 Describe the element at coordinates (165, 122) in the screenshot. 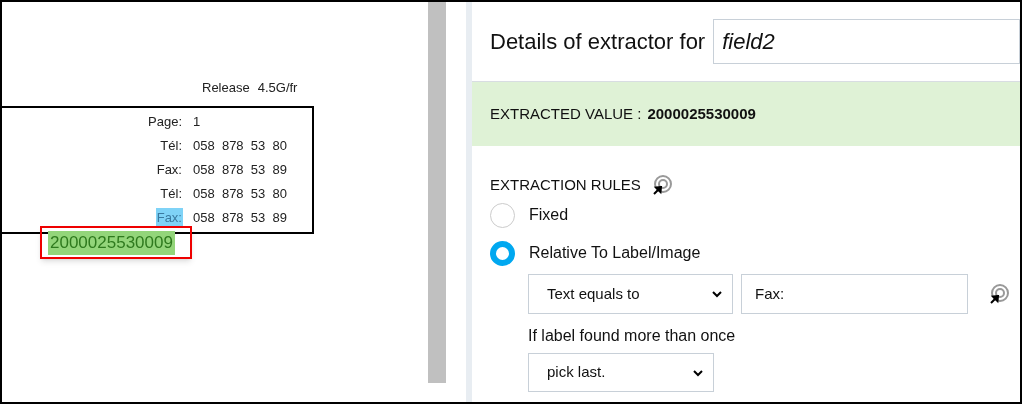

I see `document-label: Page:` at that location.